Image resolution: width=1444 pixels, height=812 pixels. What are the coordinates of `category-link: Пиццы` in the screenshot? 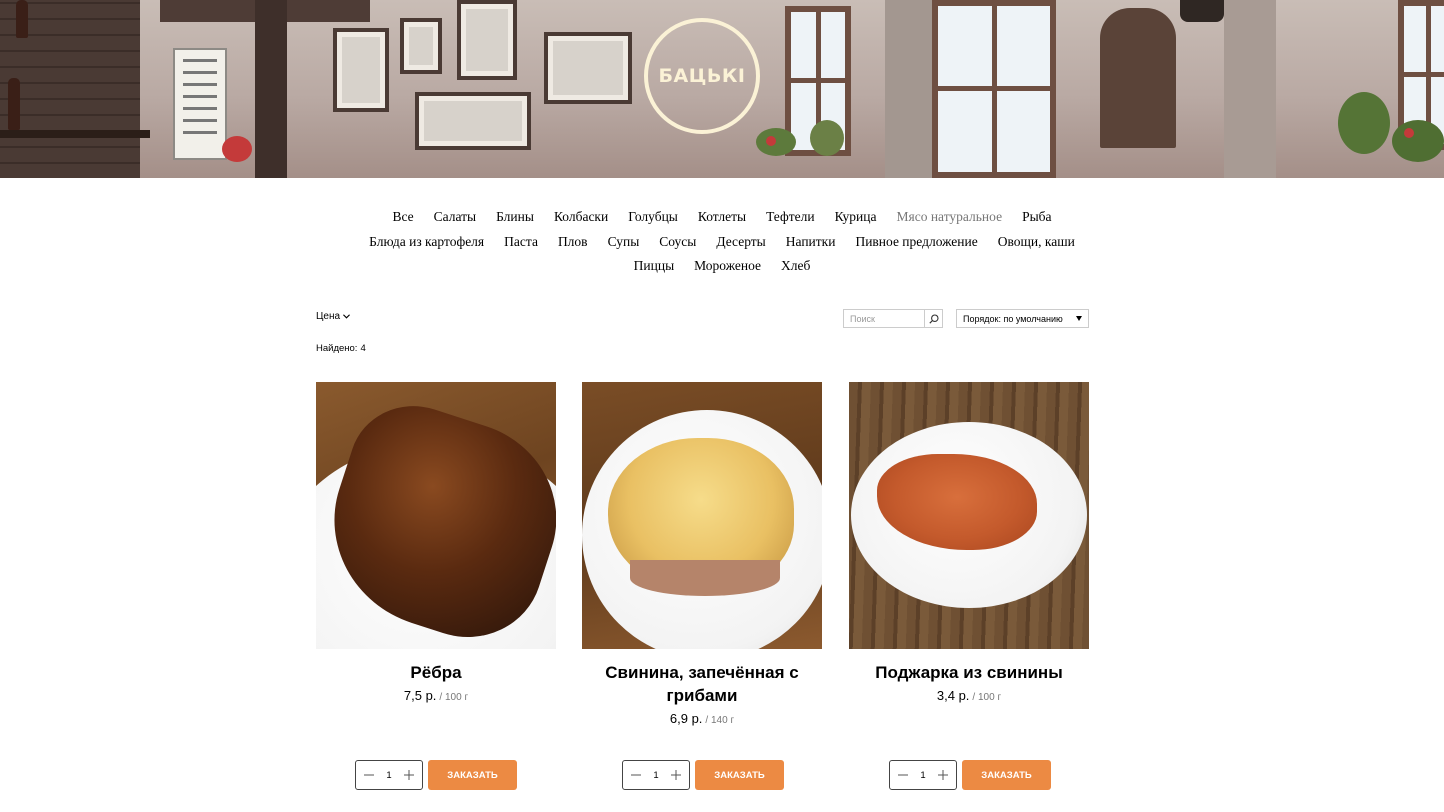 It's located at (654, 266).